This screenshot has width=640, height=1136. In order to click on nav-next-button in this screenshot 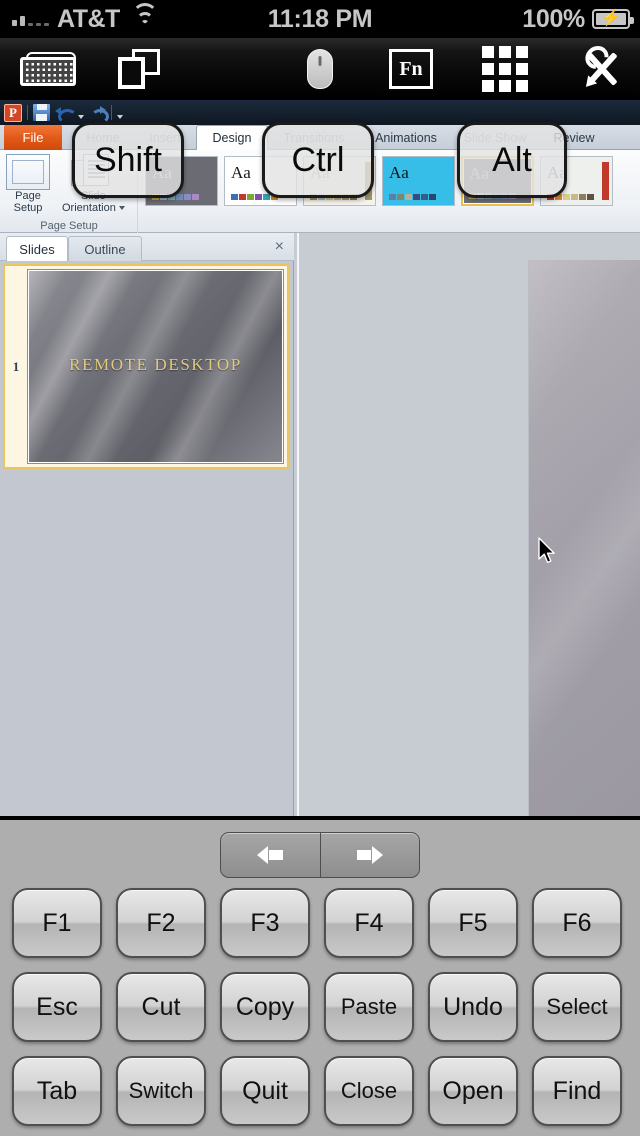, I will do `click(369, 855)`.